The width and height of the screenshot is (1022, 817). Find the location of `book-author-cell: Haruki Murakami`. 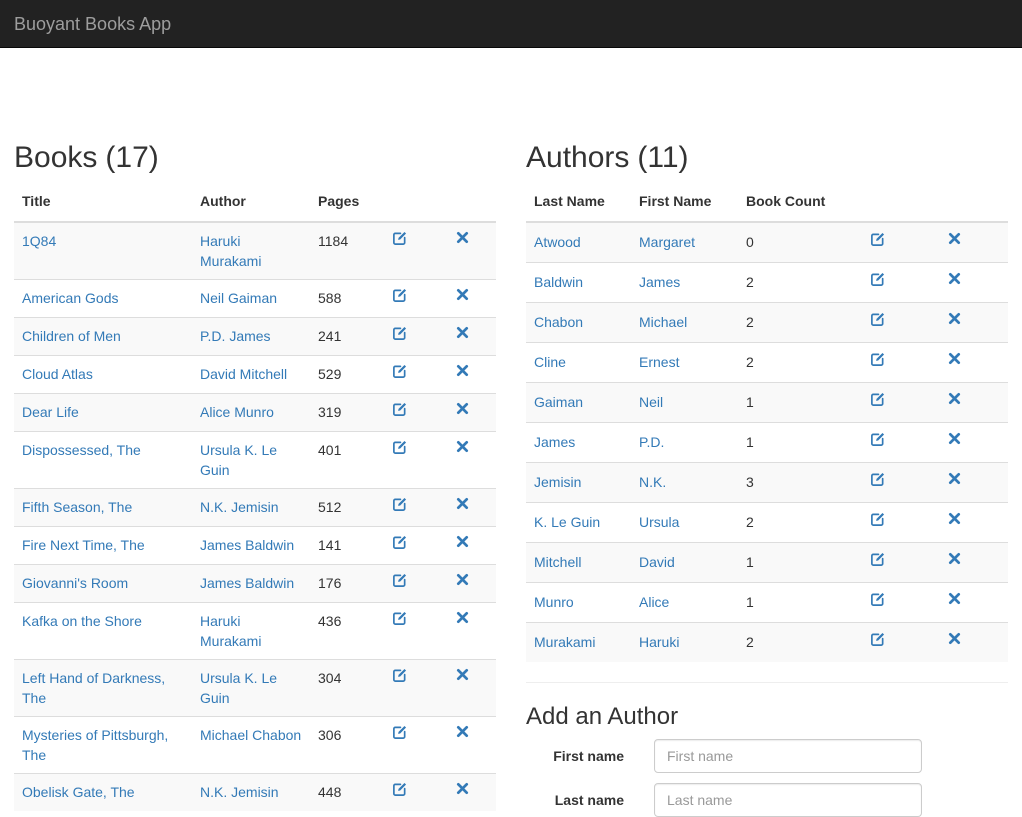

book-author-cell: Haruki Murakami is located at coordinates (251, 250).